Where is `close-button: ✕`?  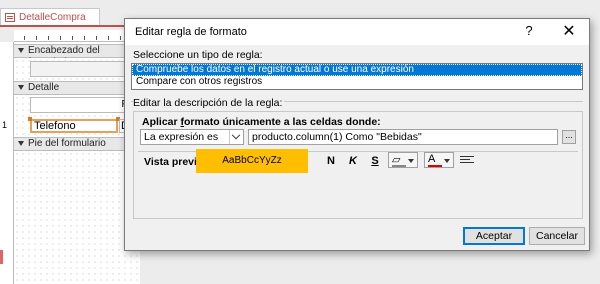 close-button: ✕ is located at coordinates (569, 31).